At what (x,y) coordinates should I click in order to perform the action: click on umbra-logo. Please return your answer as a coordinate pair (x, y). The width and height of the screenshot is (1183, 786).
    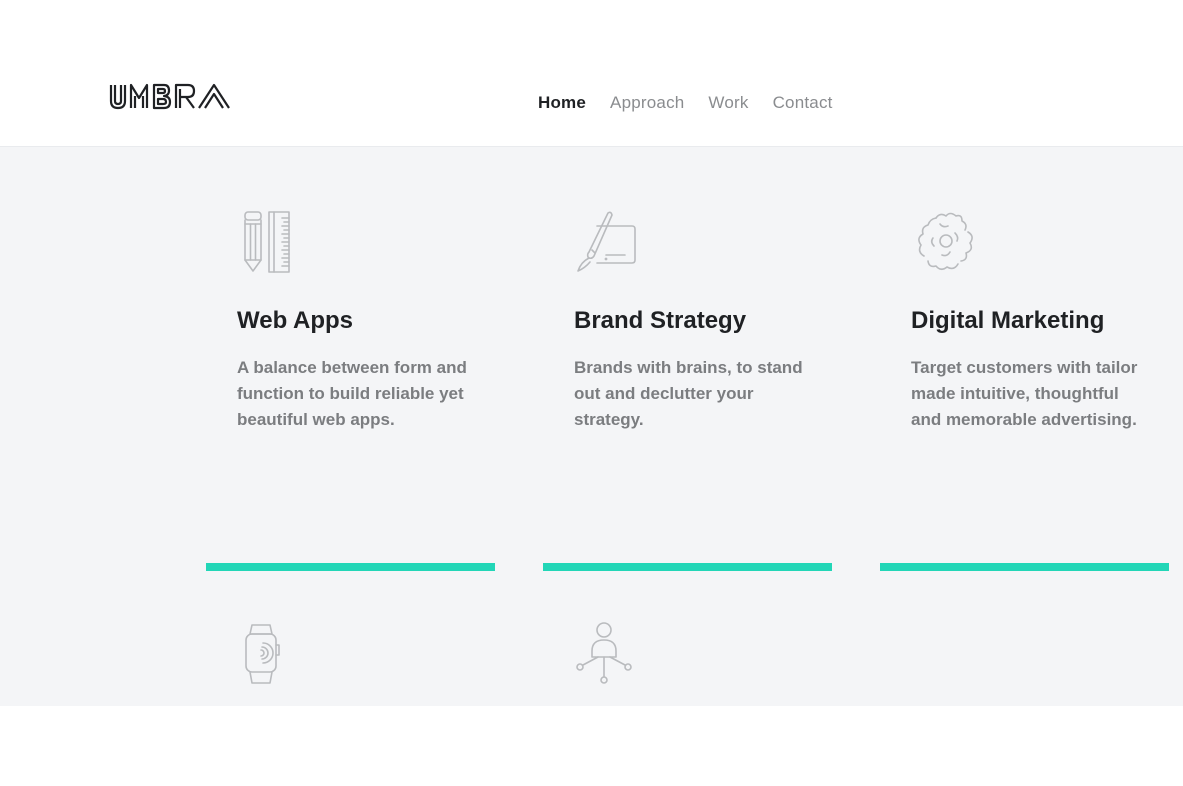
    Looking at the image, I should click on (174, 97).